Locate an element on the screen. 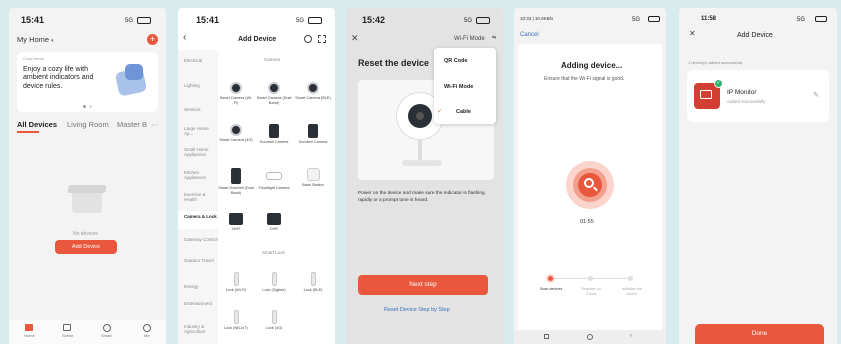 The width and height of the screenshot is (841, 344). menu-item-wifi-mode: Wi-Fi Mode is located at coordinates (458, 87).